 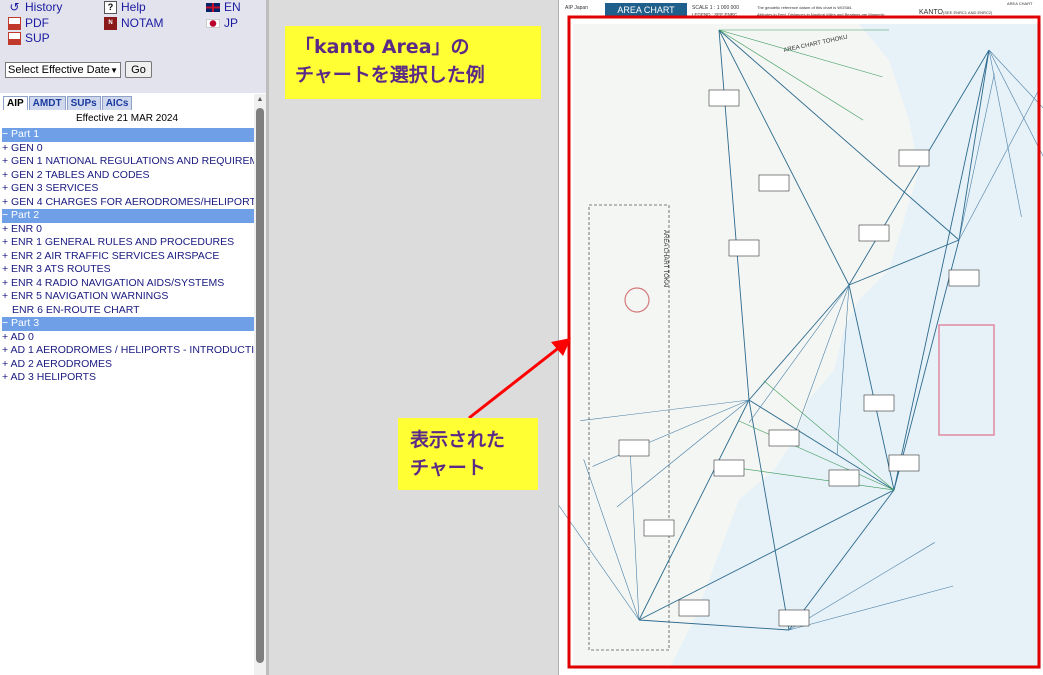 I want to click on doc-tabs: AIP AMDT SUPs AICs, so click(x=68, y=103).